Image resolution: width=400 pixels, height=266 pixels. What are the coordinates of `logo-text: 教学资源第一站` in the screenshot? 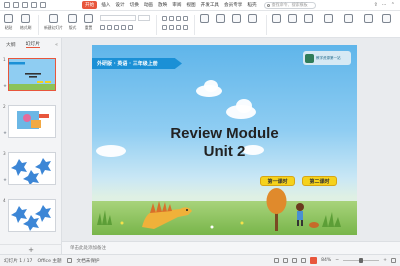 It's located at (328, 57).